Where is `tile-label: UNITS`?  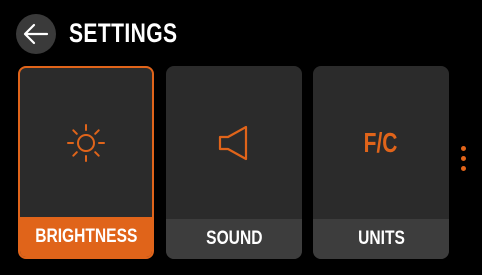
tile-label: UNITS is located at coordinates (381, 239).